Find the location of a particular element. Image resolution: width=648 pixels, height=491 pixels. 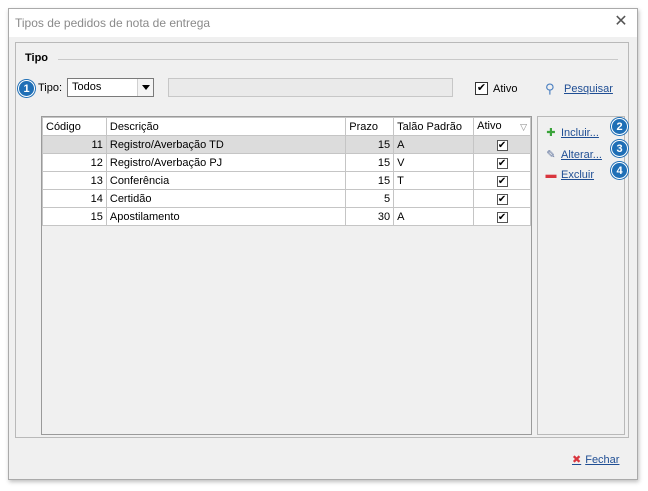

table-row: 13 Conferência 15 T ✔ is located at coordinates (286, 180).